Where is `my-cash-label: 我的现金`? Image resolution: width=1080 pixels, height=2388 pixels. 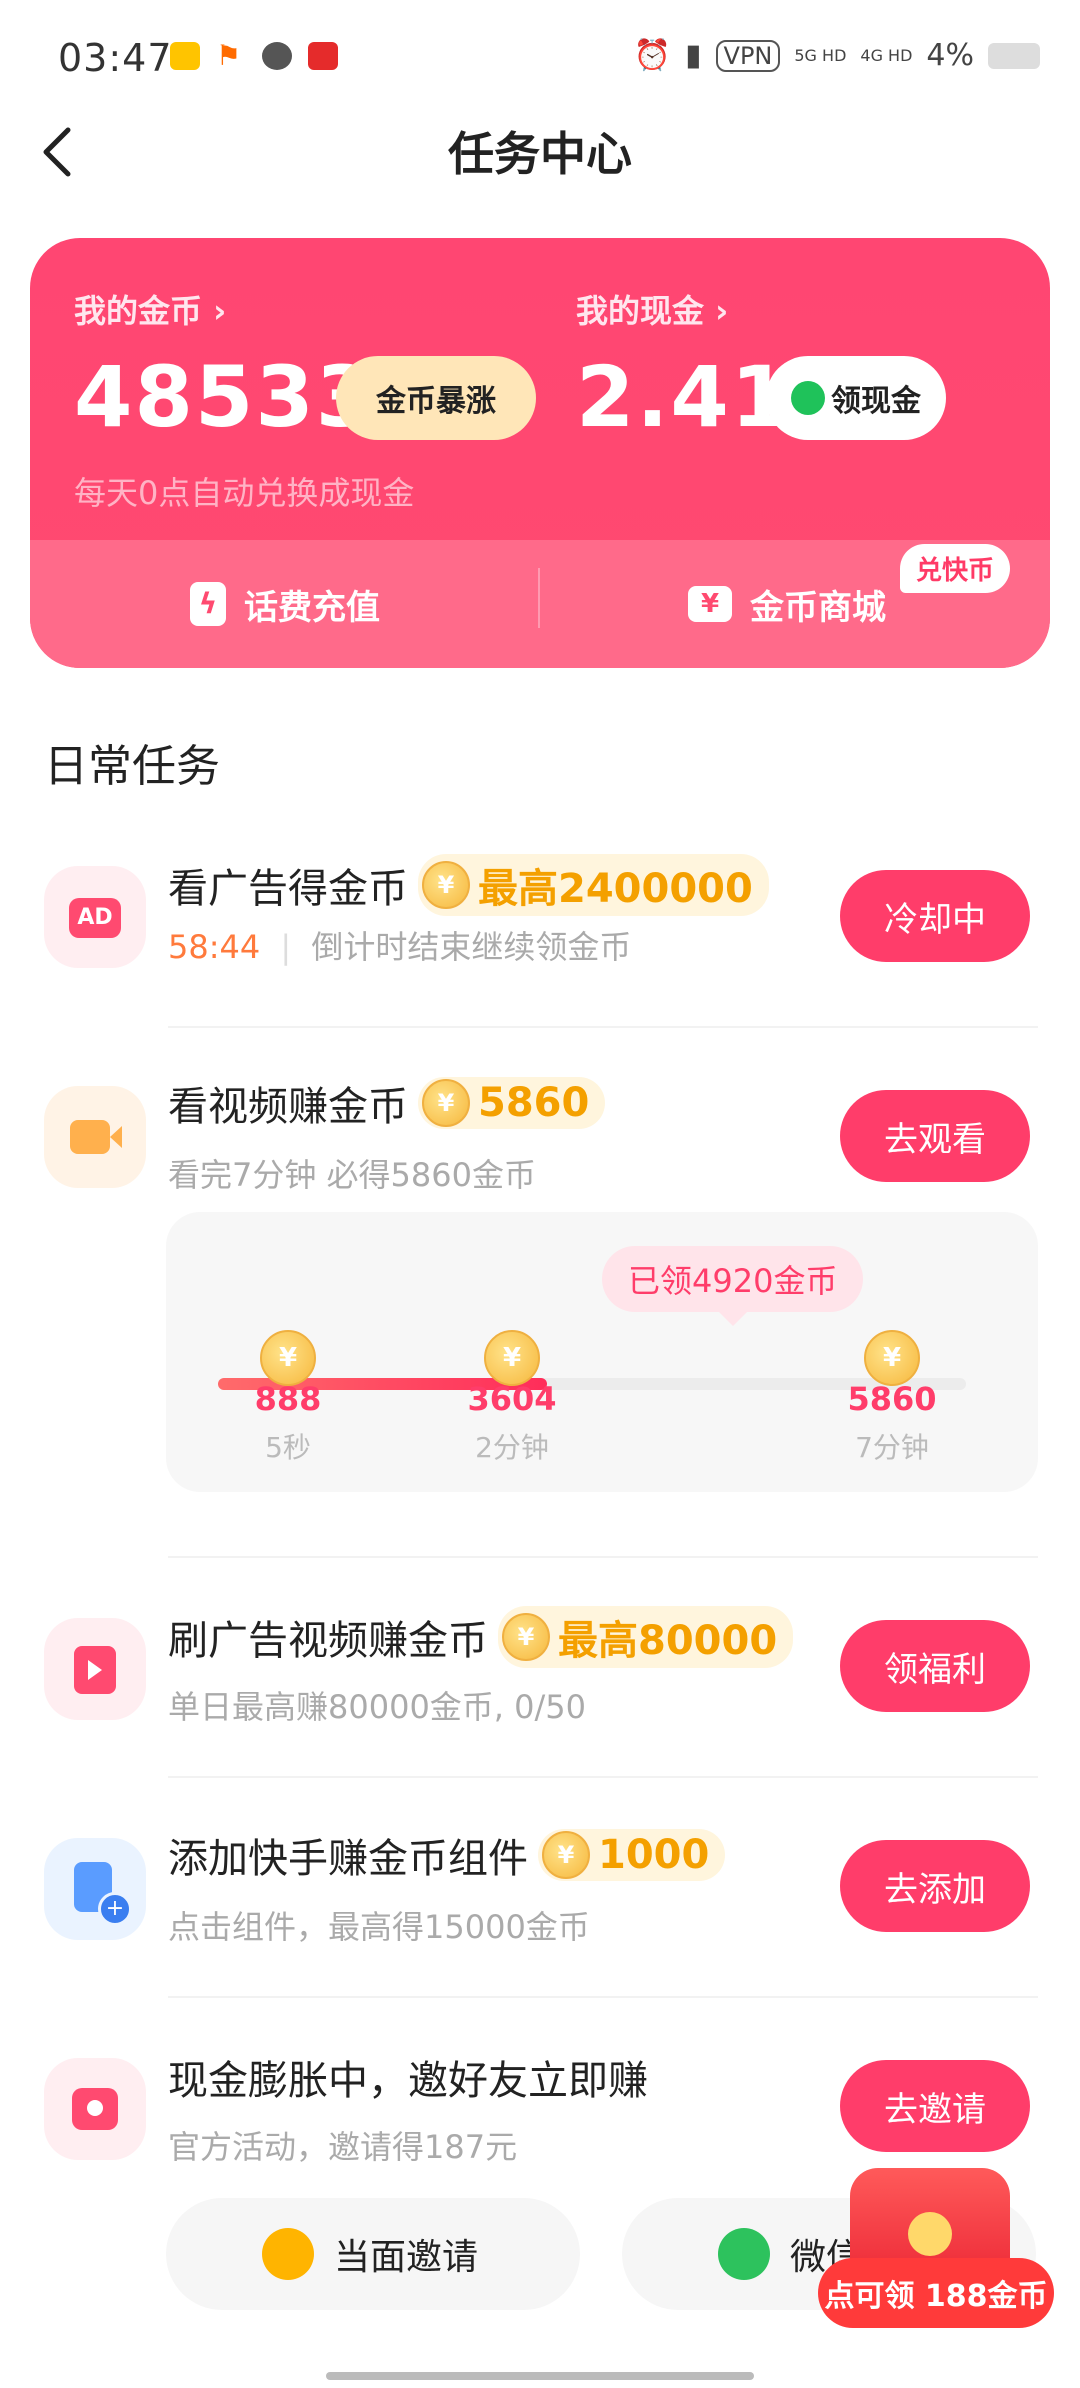 my-cash-label: 我的现金 is located at coordinates (640, 311).